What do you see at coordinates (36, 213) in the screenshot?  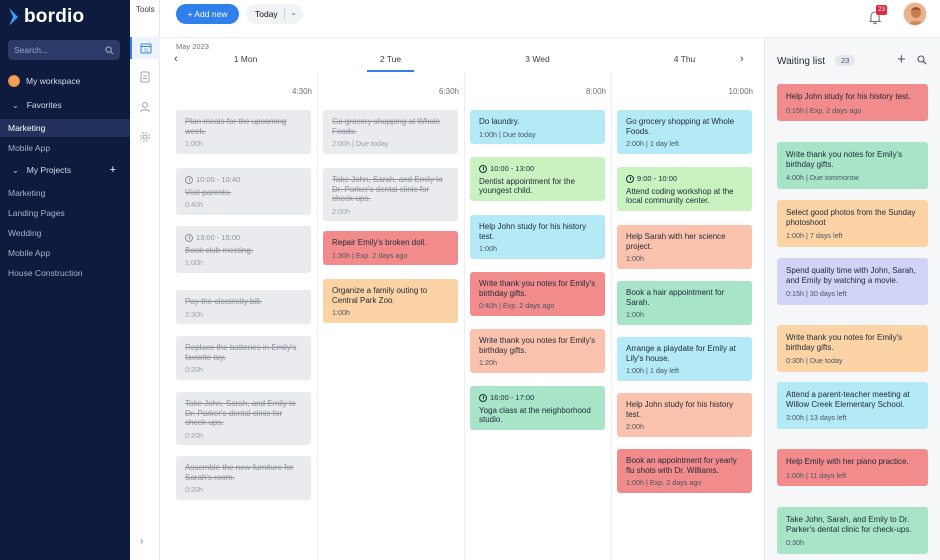 I see `sidebar-item-label: Landing Pages` at bounding box center [36, 213].